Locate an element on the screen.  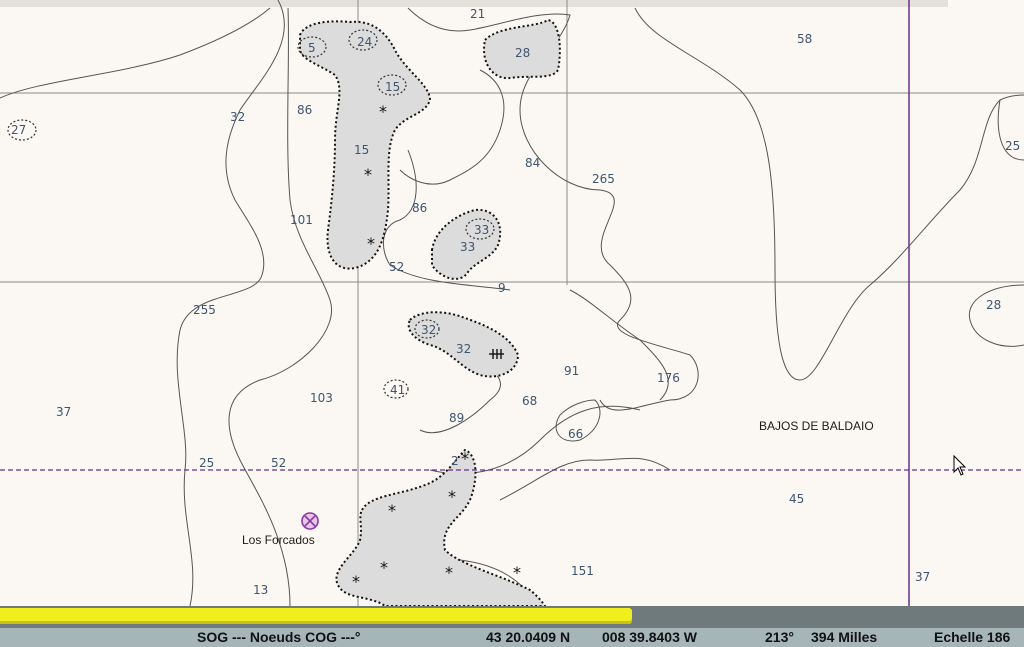
distance-readout: 394 Milles is located at coordinates (844, 637).